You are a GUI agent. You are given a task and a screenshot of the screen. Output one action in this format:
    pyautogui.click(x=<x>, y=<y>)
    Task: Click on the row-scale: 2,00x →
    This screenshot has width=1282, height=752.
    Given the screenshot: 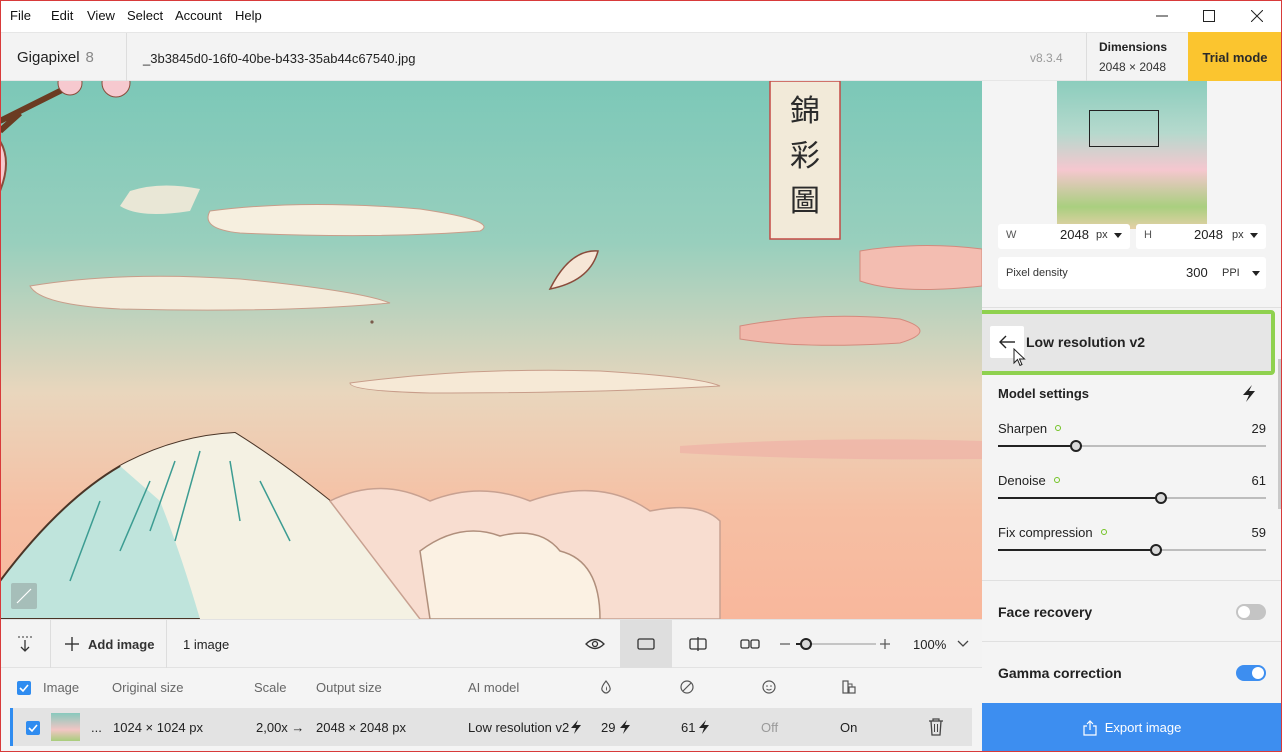 What is the action you would take?
    pyautogui.click(x=280, y=727)
    